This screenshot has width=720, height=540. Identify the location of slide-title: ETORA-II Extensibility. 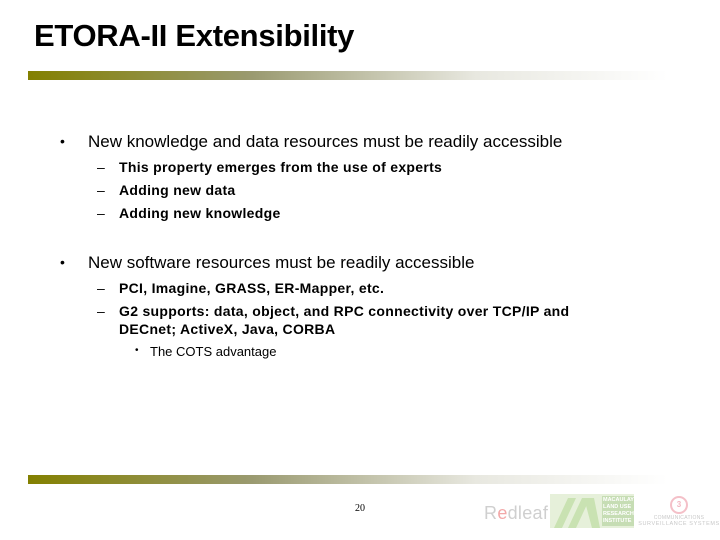
(194, 35).